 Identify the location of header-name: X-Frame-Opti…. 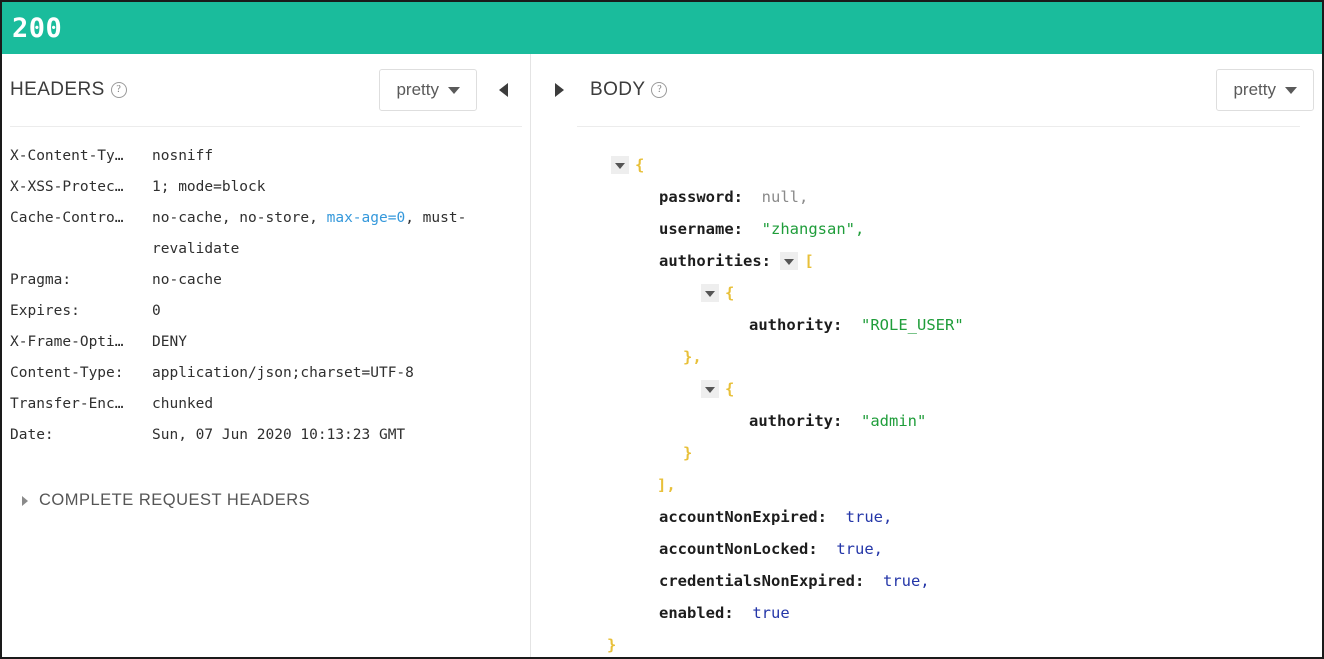
(67, 342).